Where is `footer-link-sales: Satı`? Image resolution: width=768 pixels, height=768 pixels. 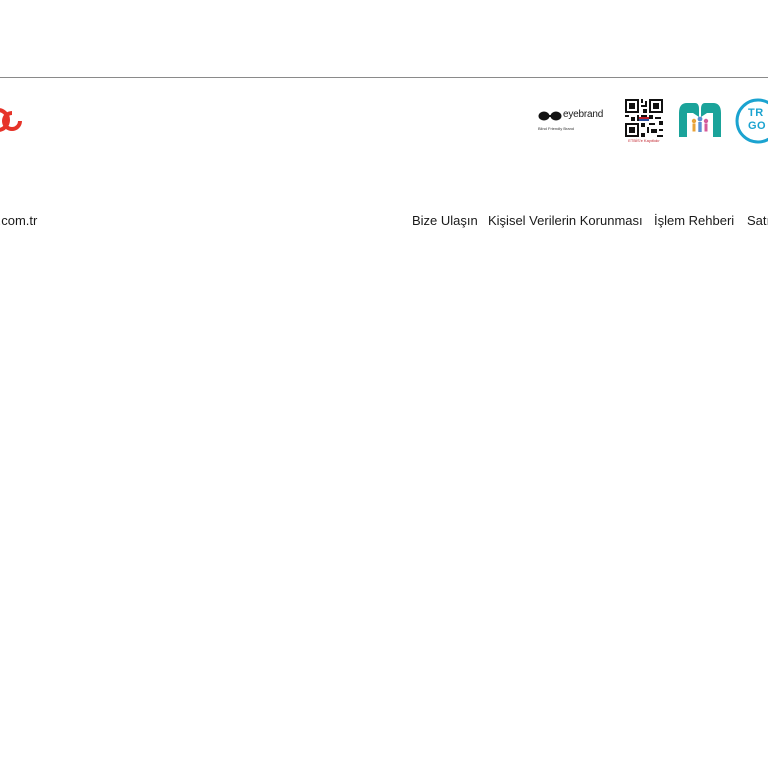 footer-link-sales: Satı is located at coordinates (757, 220).